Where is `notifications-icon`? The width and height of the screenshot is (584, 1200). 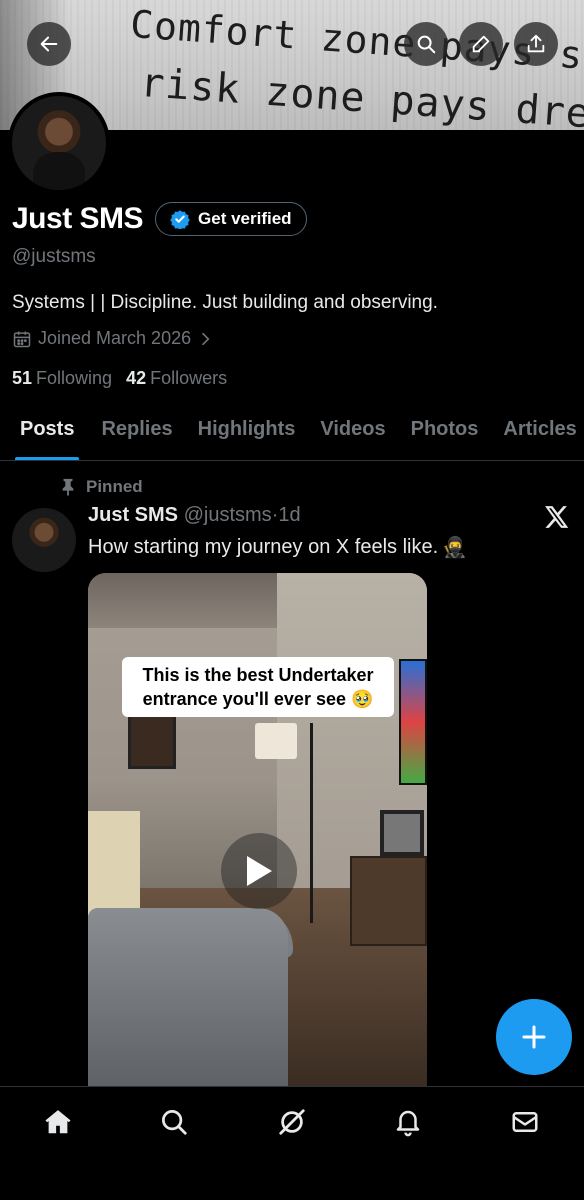
notifications-icon is located at coordinates (408, 1123).